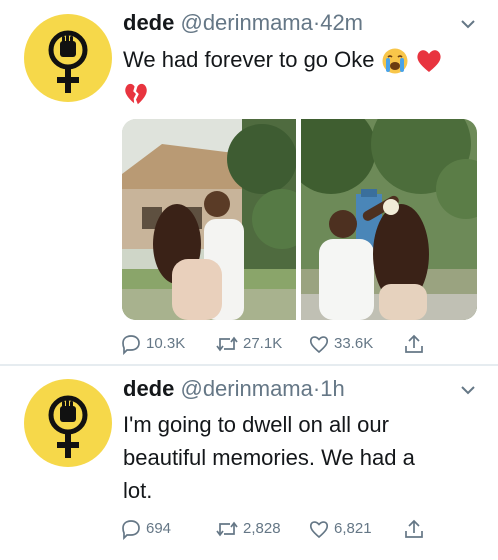 The image size is (498, 560). I want to click on tweet-header: dede @derinmama·42m, so click(243, 25).